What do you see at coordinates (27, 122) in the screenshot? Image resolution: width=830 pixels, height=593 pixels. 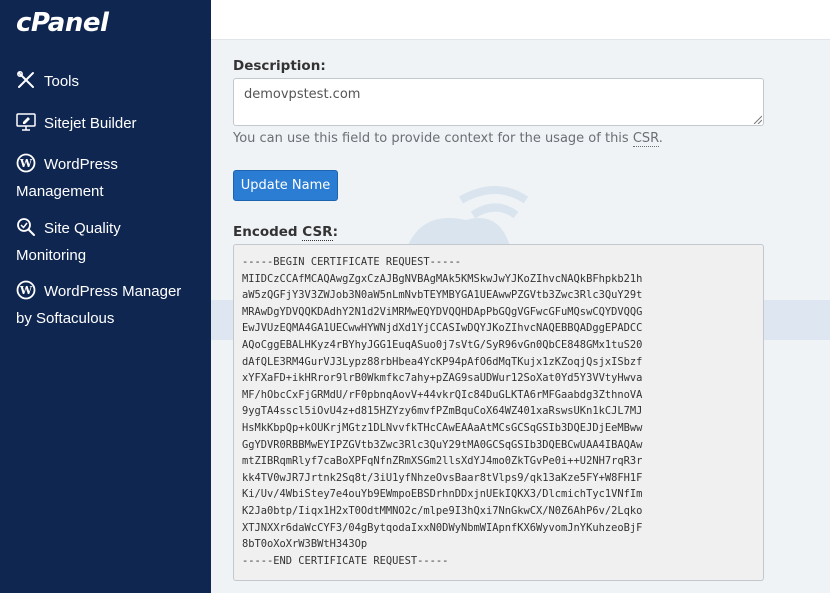 I see `monitor-edit-icon` at bounding box center [27, 122].